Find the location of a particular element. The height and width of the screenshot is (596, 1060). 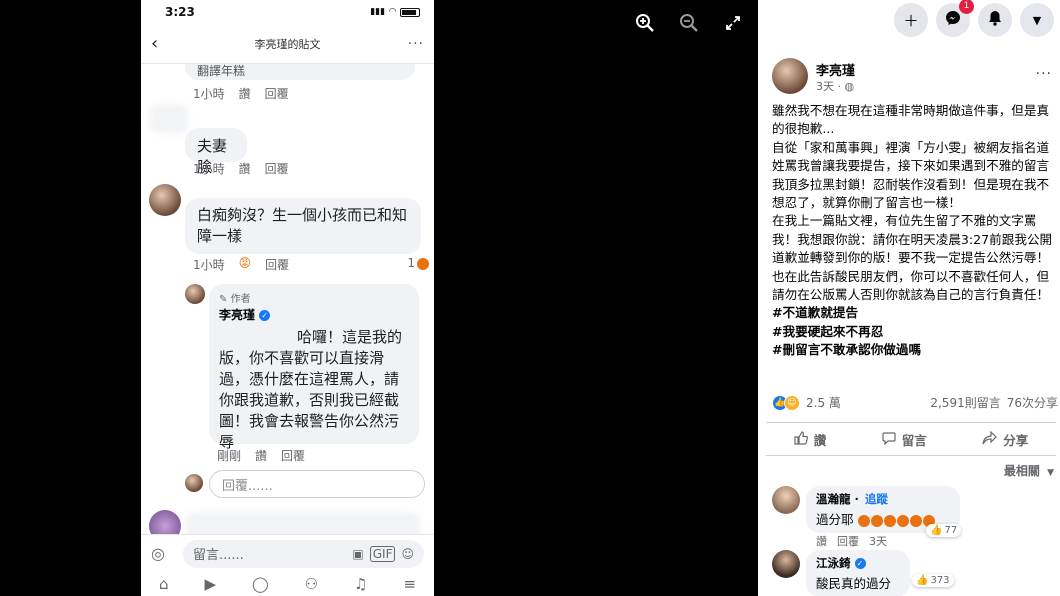

status-bar: 3:23 ▮▮▮ ◠ is located at coordinates (287, 12).